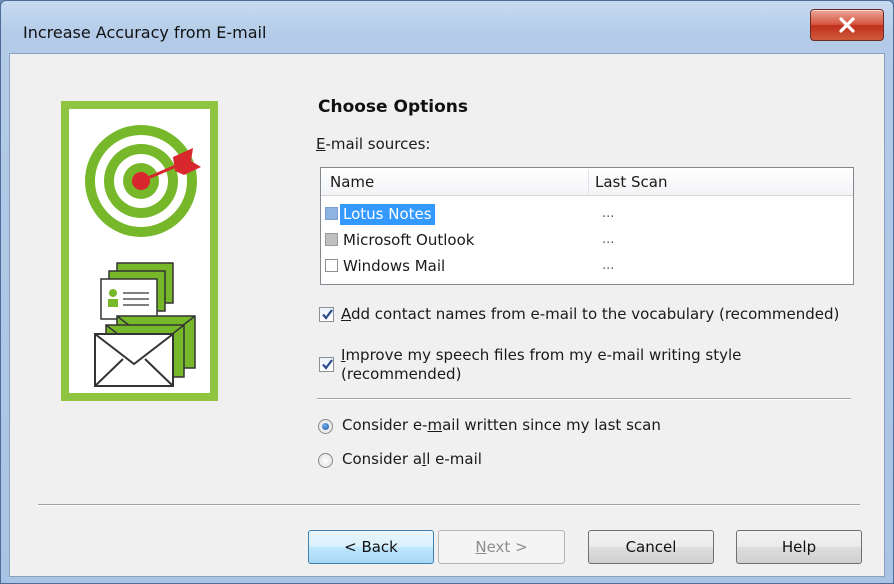 The width and height of the screenshot is (894, 584). Describe the element at coordinates (371, 547) in the screenshot. I see `back-button: < Back` at that location.